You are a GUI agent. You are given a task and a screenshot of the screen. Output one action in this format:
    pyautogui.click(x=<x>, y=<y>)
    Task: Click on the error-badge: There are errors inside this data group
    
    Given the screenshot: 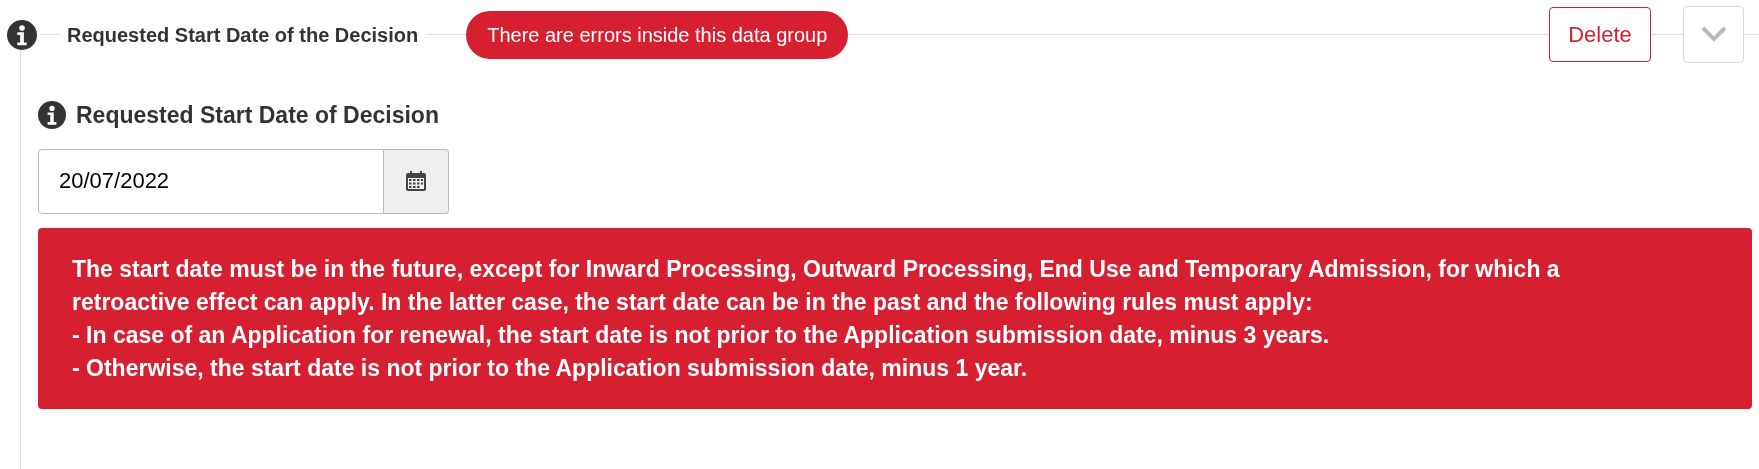 What is the action you would take?
    pyautogui.click(x=657, y=35)
    